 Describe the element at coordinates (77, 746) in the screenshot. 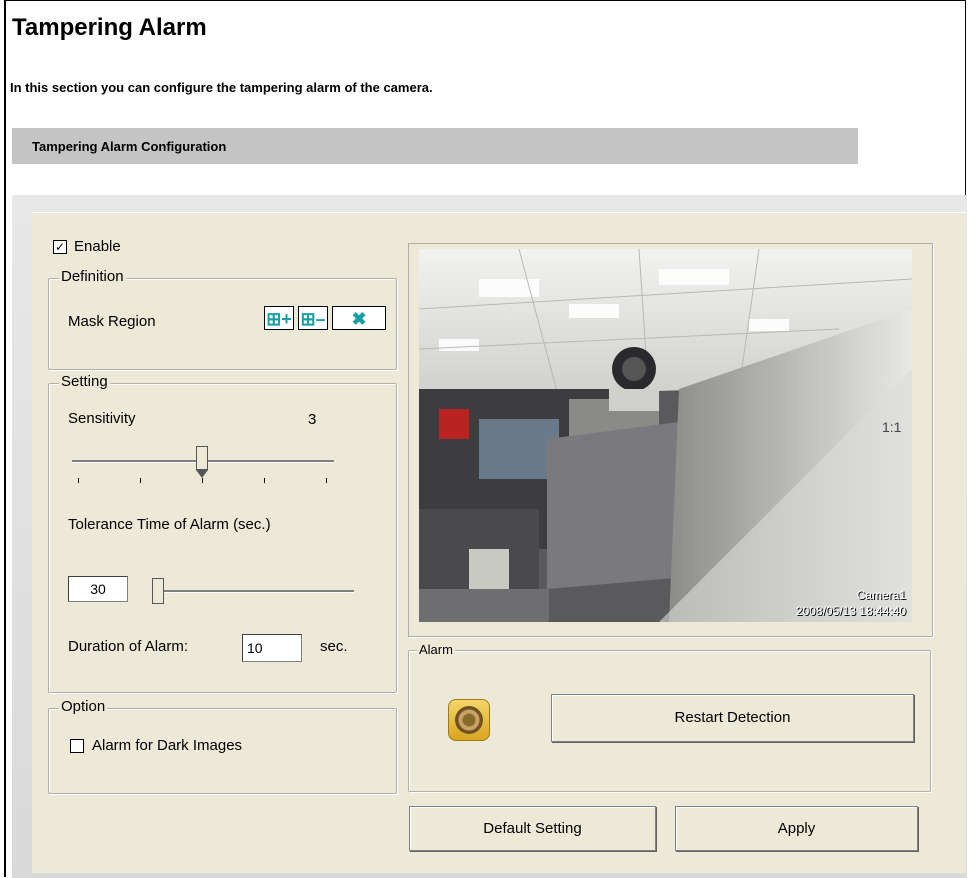

I see `dark-images-checkbox` at that location.